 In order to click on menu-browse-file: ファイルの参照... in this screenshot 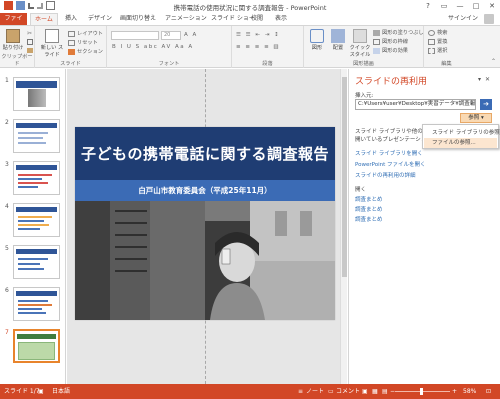, I will do `click(460, 143)`.